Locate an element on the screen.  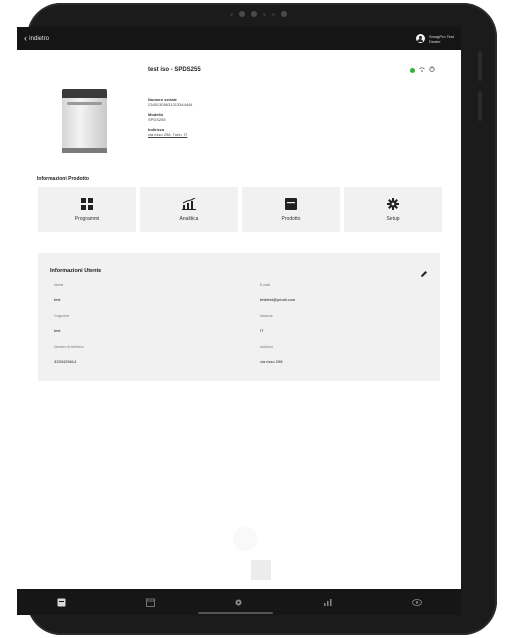
tile-prodotto: Prodotto is located at coordinates (291, 209).